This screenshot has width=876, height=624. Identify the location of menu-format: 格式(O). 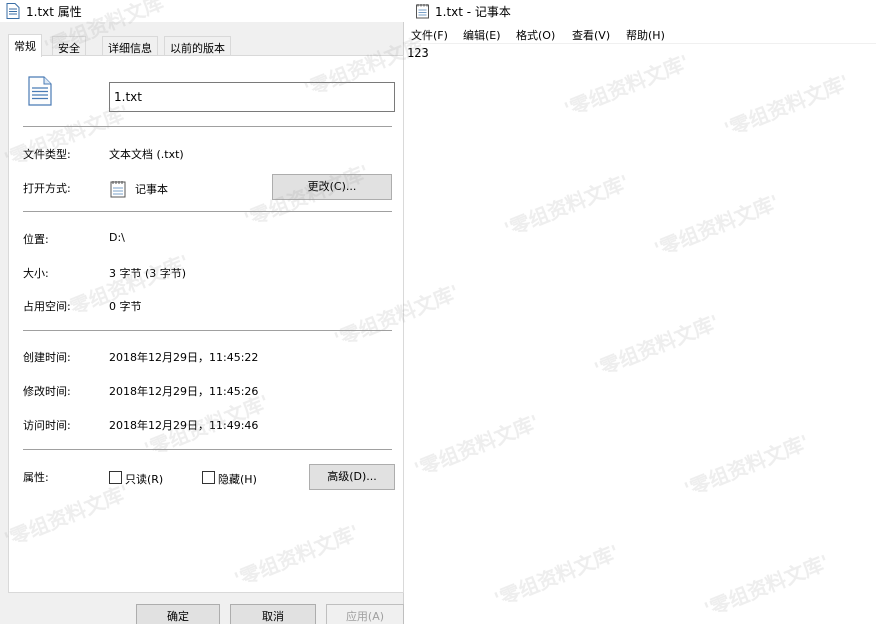
(535, 35).